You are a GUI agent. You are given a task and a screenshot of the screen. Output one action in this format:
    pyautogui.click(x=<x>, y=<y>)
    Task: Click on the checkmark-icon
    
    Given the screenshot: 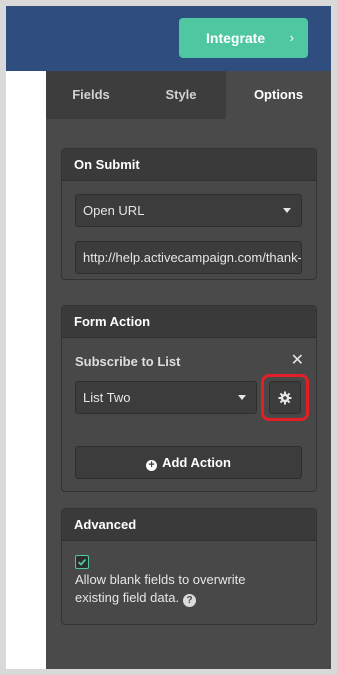 What is the action you would take?
    pyautogui.click(x=82, y=562)
    